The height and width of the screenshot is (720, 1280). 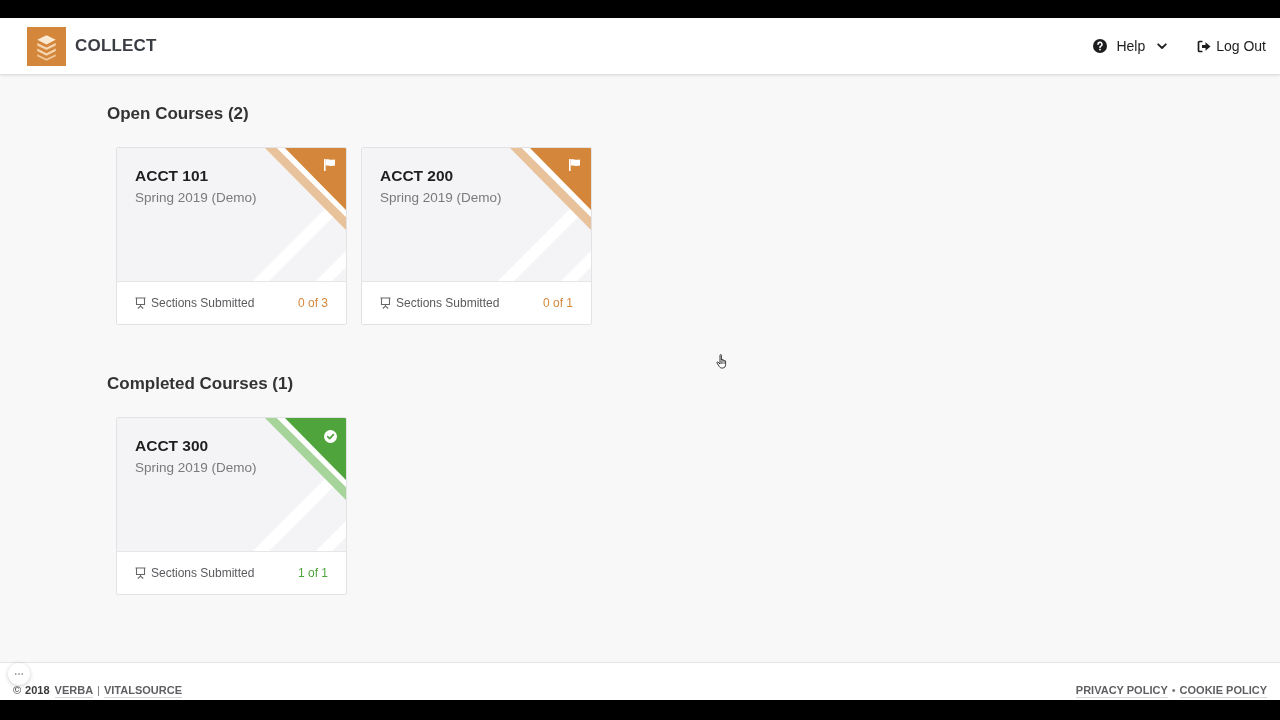 I want to click on footer-link: PRIVACY POLICY, so click(x=1121, y=691).